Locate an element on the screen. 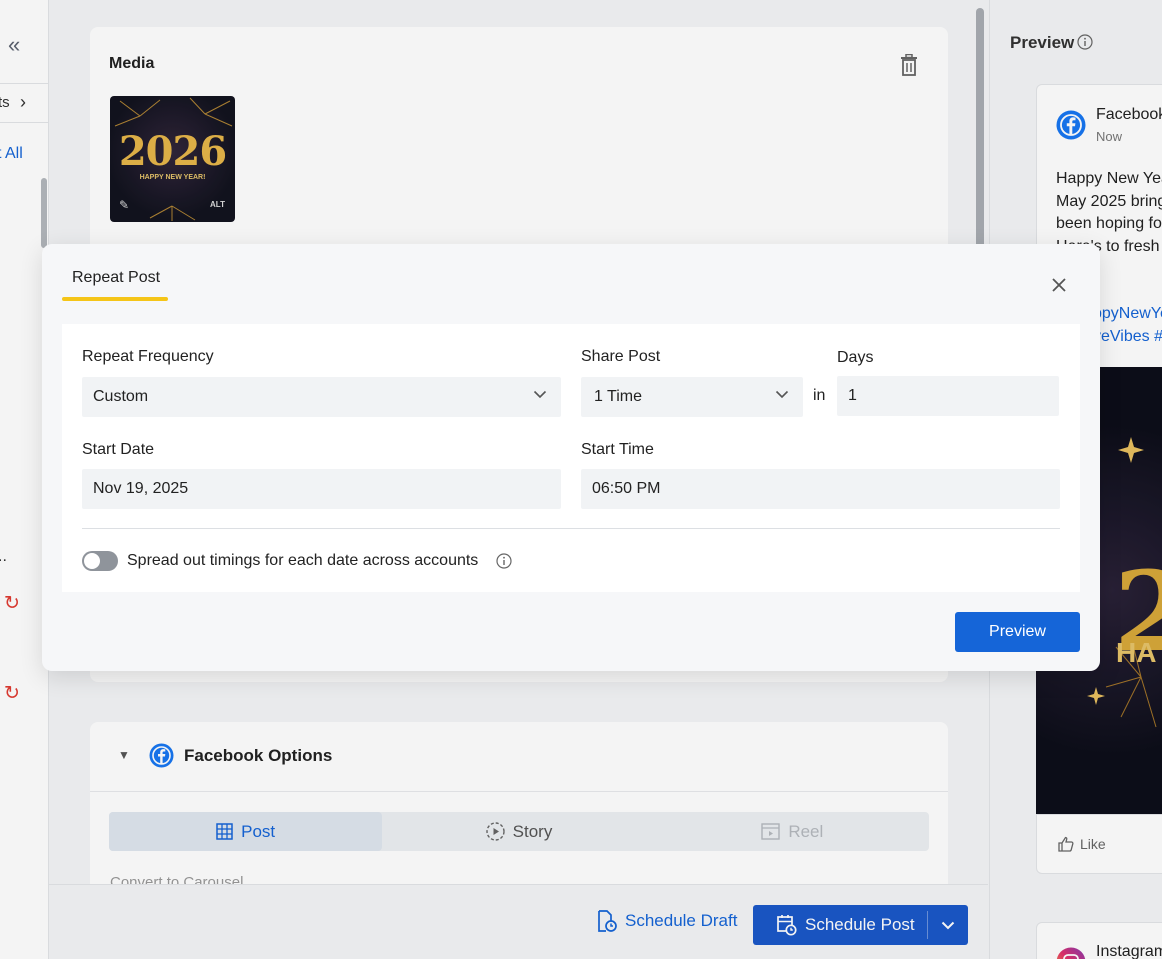 Image resolution: width=1162 pixels, height=959 pixels. tab-repeat-post: Repeat Post is located at coordinates (116, 278).